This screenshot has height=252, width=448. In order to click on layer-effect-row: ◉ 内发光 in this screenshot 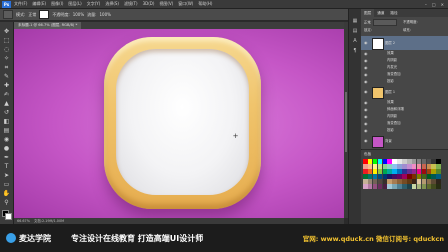, I will do `click(404, 67)`.